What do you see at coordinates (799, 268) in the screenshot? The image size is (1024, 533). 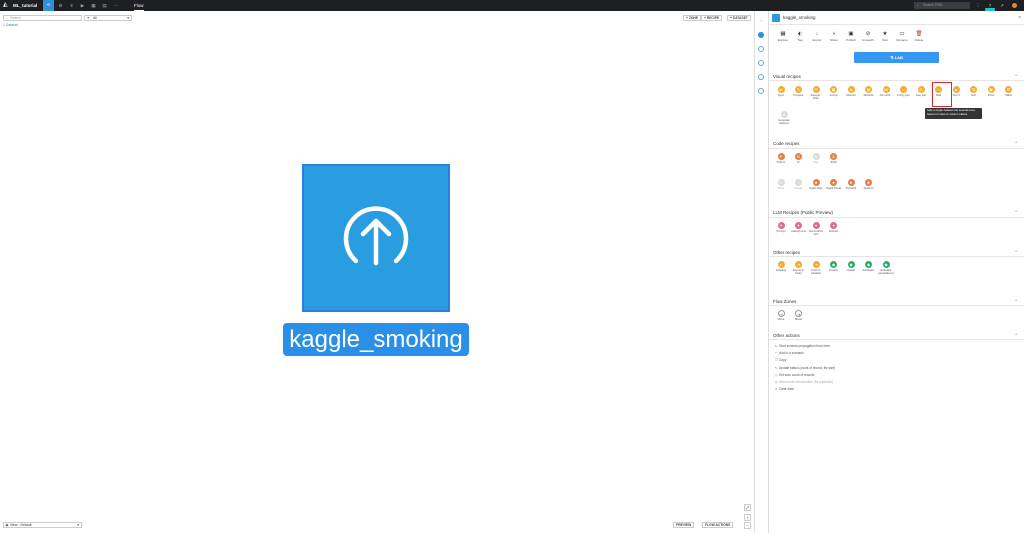 I see `recipe-export-to-folder: ⇥ Export to folder` at bounding box center [799, 268].